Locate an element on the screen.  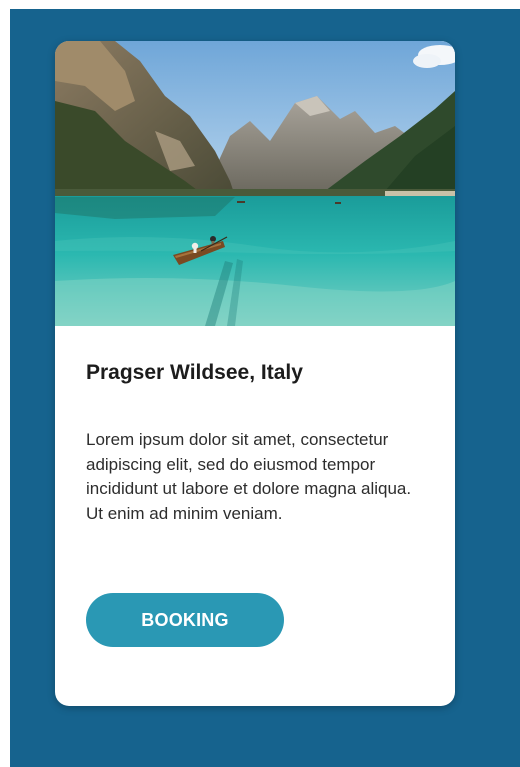
booking-button: BOOKING is located at coordinates (185, 620).